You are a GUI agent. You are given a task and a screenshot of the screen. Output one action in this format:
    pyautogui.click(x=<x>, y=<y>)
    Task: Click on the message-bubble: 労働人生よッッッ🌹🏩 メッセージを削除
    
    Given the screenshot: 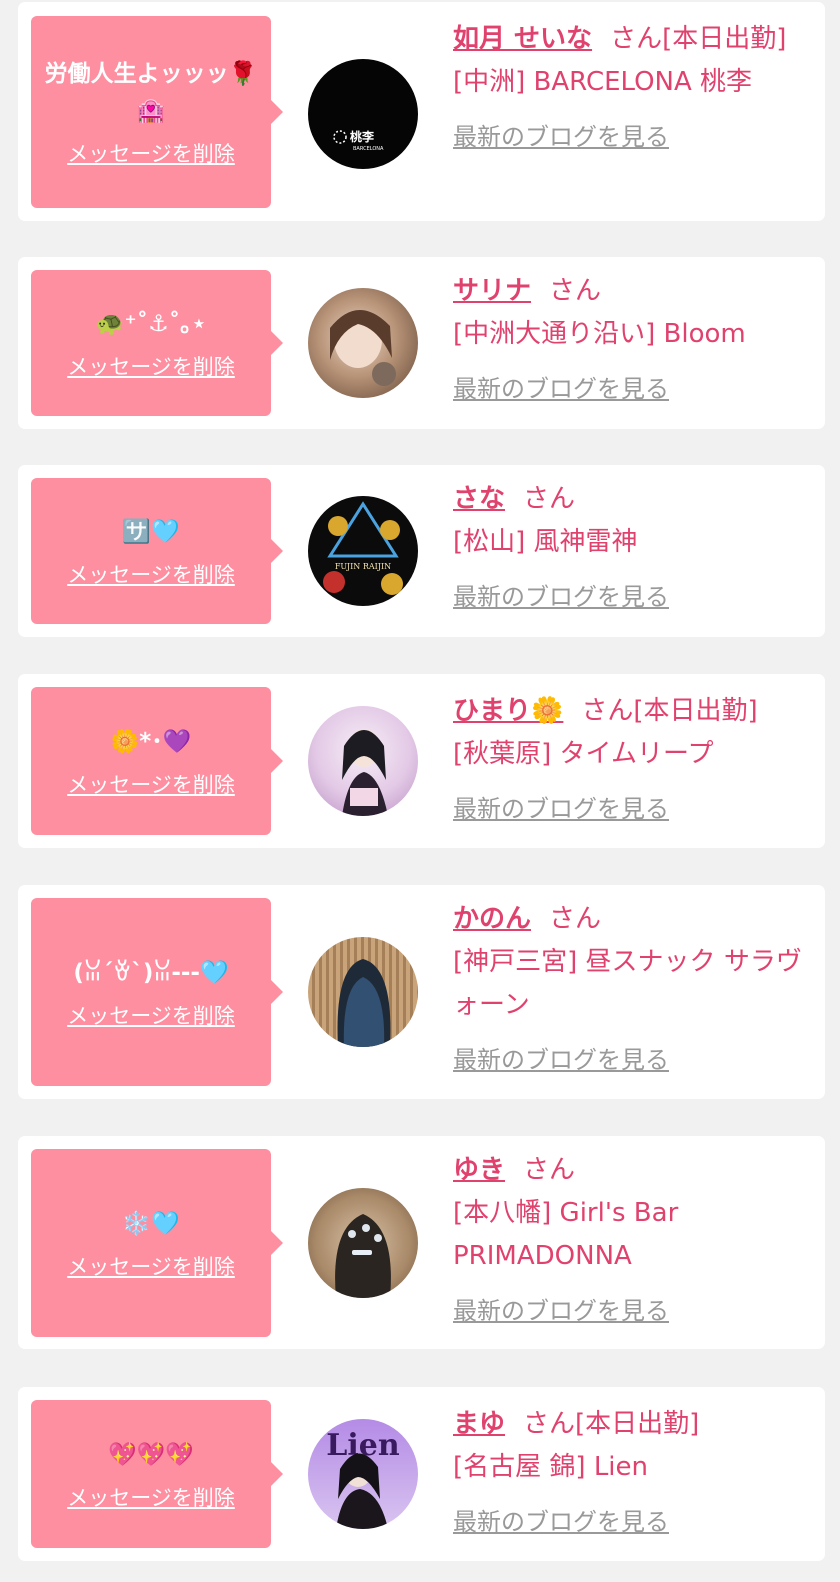 What is the action you would take?
    pyautogui.click(x=157, y=112)
    